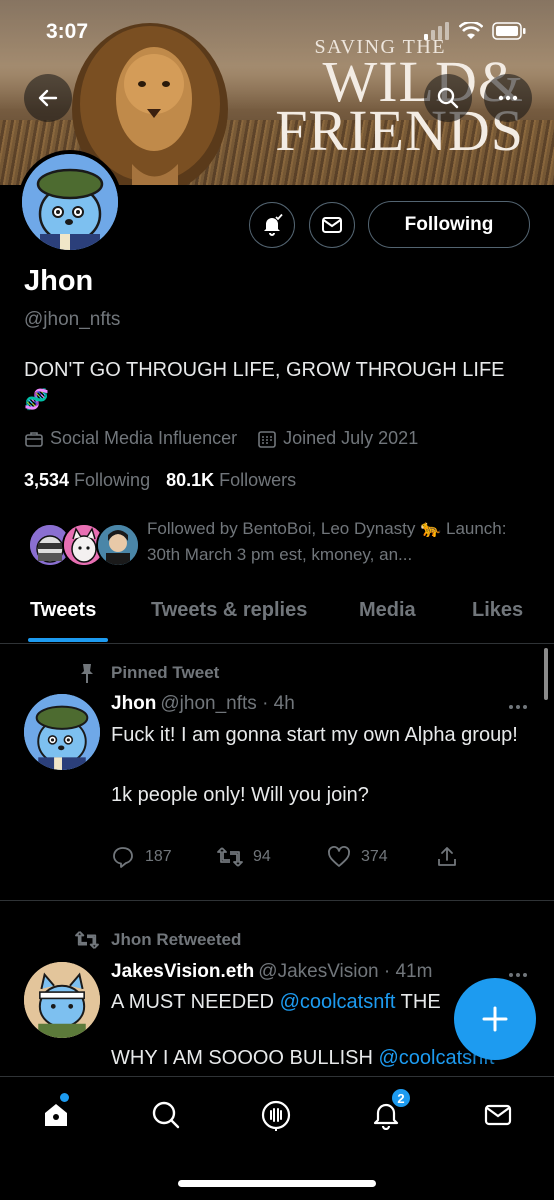  I want to click on status-icons, so click(475, 31).